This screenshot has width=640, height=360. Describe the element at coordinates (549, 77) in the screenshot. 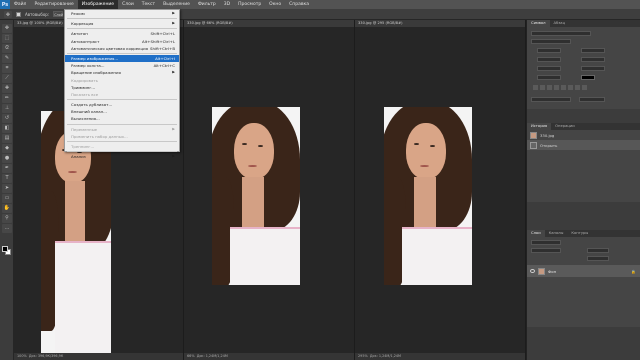

I see `baseline-field` at that location.